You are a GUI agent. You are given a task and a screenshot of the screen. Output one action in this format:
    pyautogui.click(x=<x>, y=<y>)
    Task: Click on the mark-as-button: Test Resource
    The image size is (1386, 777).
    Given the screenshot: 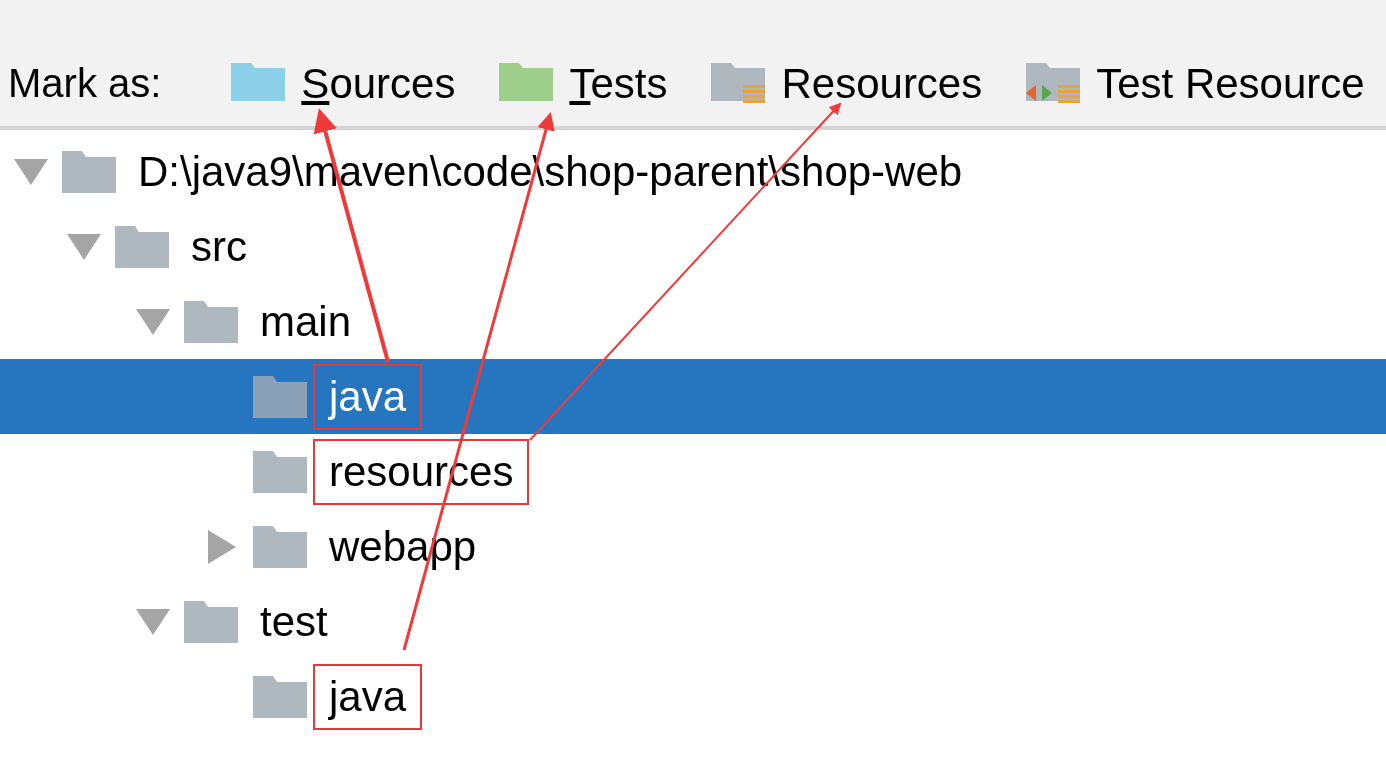 What is the action you would take?
    pyautogui.click(x=1195, y=83)
    